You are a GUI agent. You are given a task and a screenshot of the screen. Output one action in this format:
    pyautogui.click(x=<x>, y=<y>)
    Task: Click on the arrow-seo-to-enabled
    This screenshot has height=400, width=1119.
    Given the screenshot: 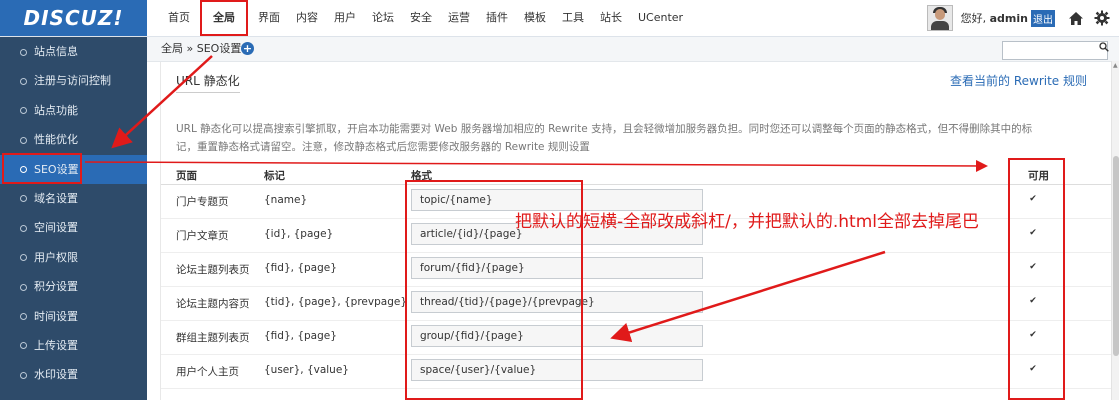 What is the action you would take?
    pyautogui.click(x=536, y=165)
    